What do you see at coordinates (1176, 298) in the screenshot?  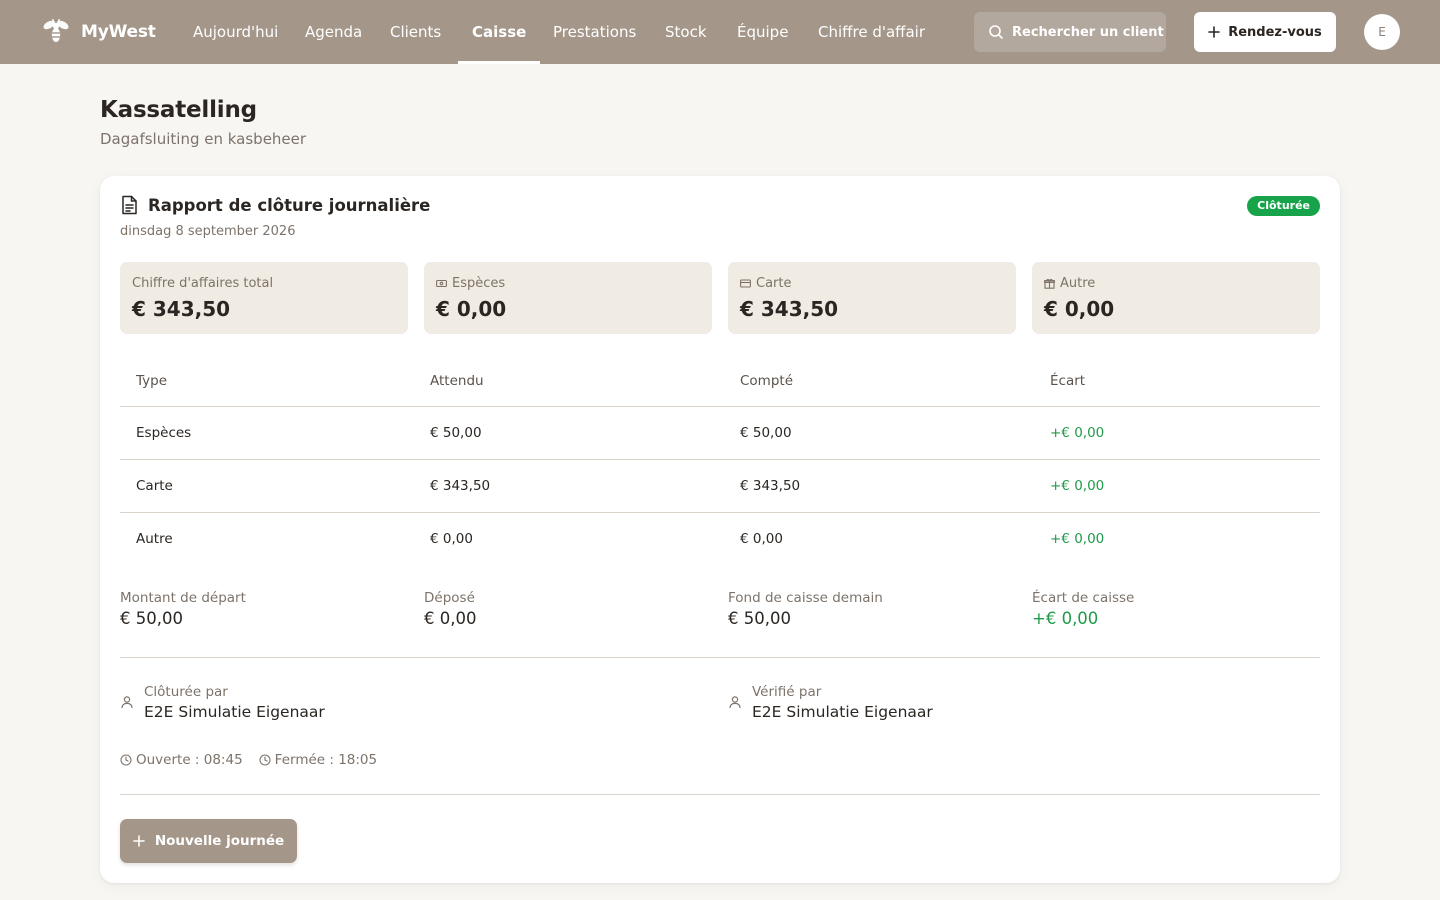 I see `stat-other: Autre € 0,00` at bounding box center [1176, 298].